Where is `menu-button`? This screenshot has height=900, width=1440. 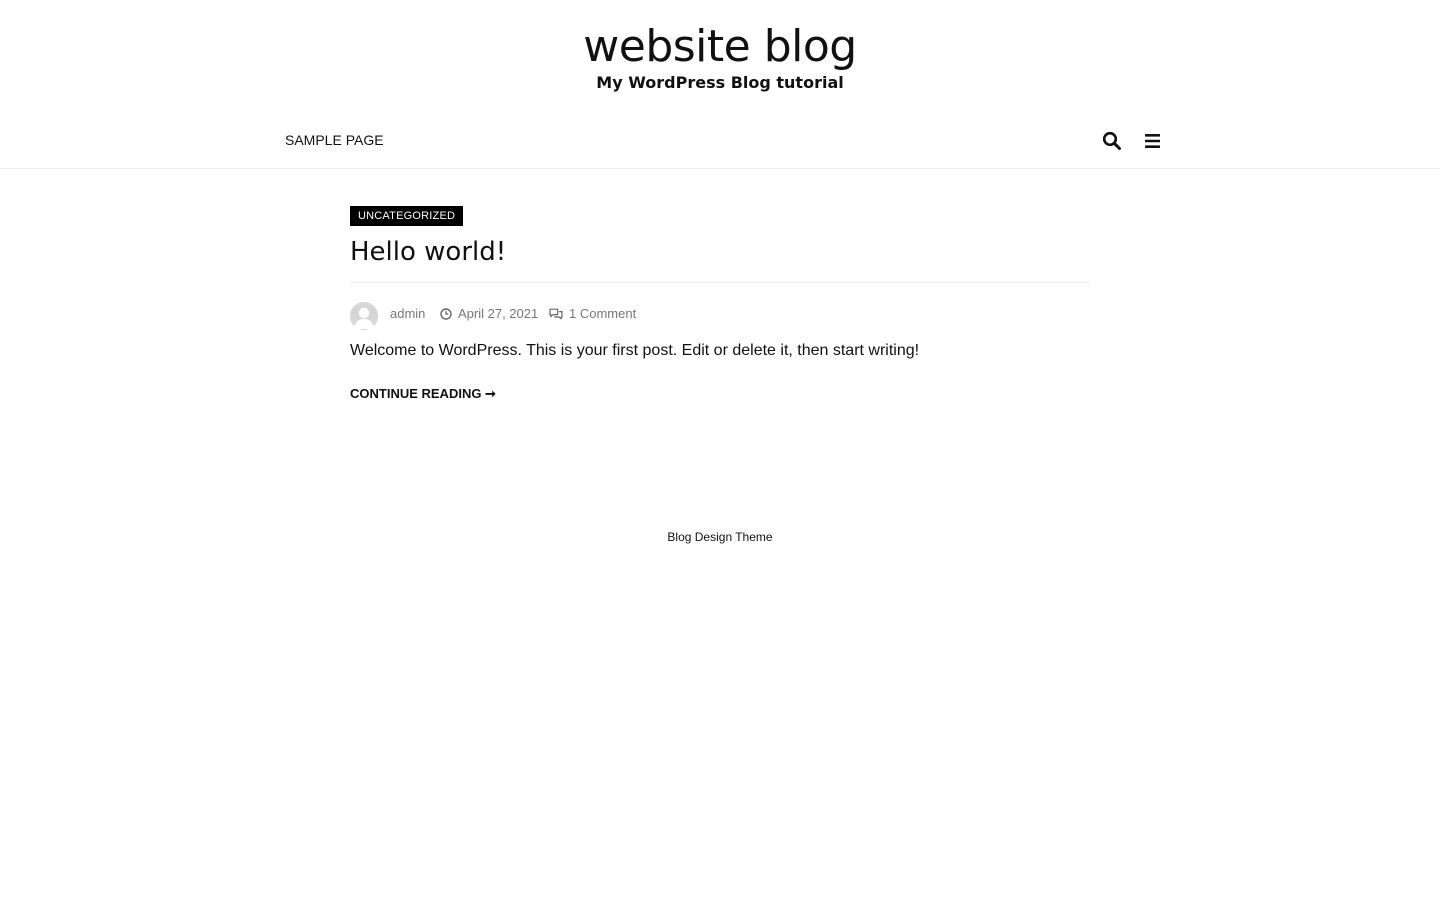 menu-button is located at coordinates (1153, 141).